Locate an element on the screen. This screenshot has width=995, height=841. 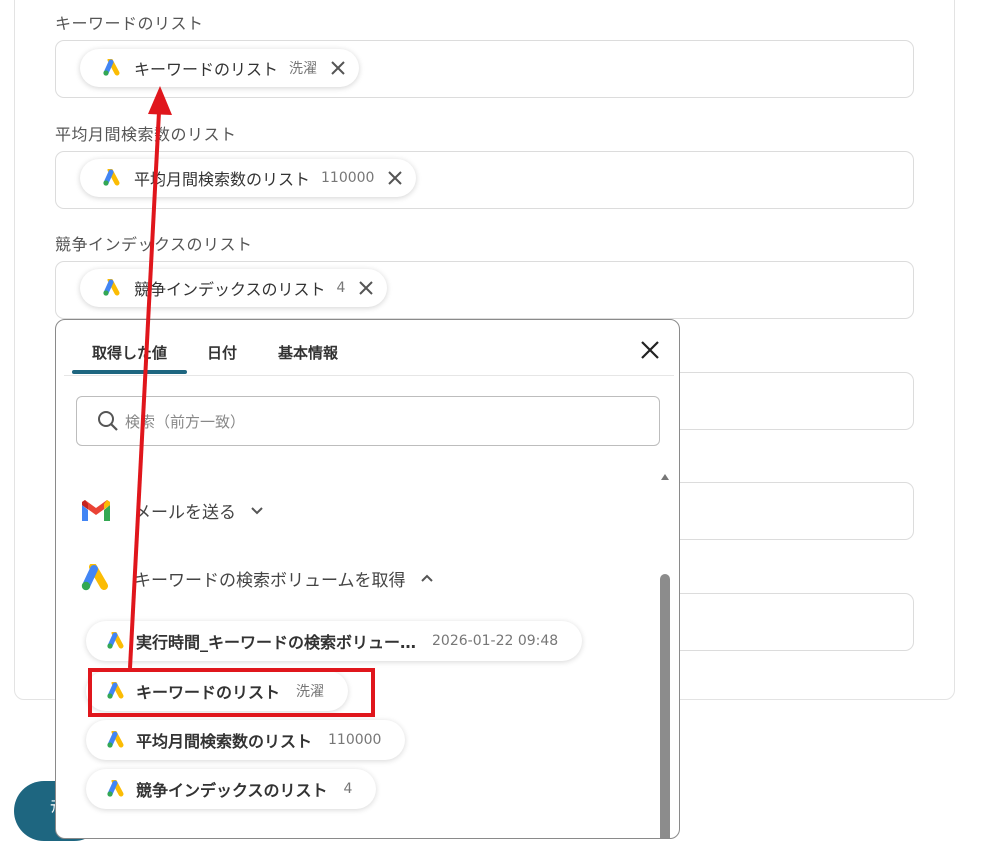
section-title: キーワードの検索ボリュームを取得 is located at coordinates (270, 580).